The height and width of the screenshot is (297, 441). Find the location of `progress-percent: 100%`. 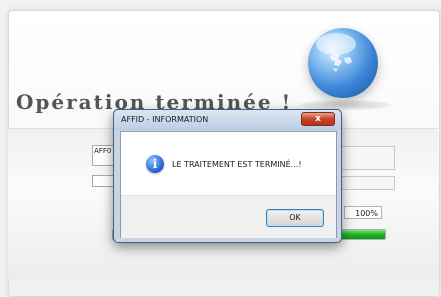

progress-percent: 100% is located at coordinates (363, 212).